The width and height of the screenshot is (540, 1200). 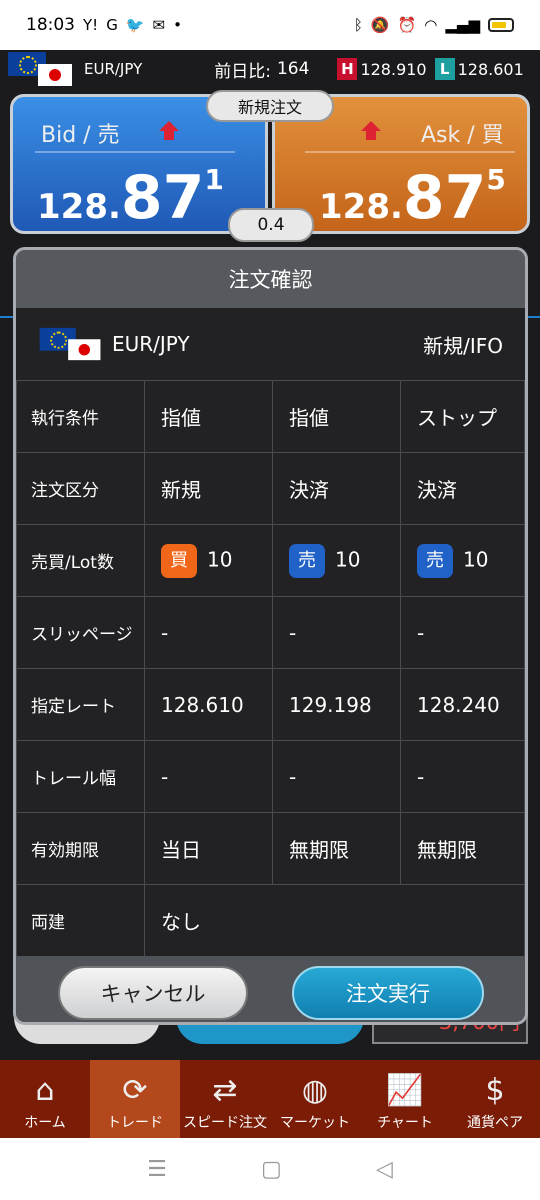 What do you see at coordinates (91, 25) in the screenshot?
I see `yahoo-icon: Y!` at bounding box center [91, 25].